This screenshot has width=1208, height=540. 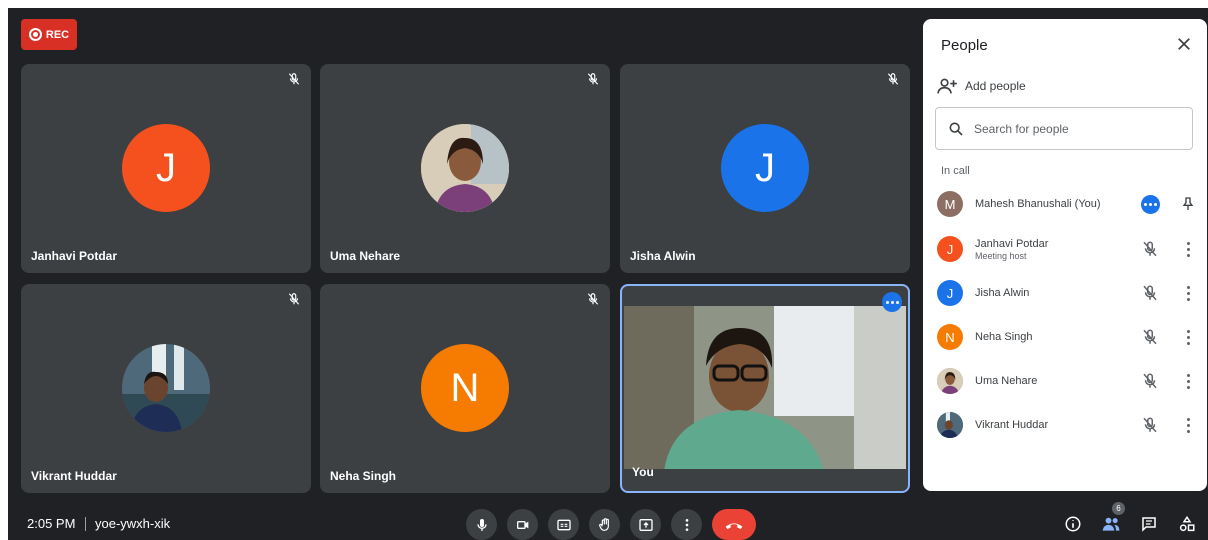 I want to click on participant-tile: N Neha Singh, so click(x=465, y=388).